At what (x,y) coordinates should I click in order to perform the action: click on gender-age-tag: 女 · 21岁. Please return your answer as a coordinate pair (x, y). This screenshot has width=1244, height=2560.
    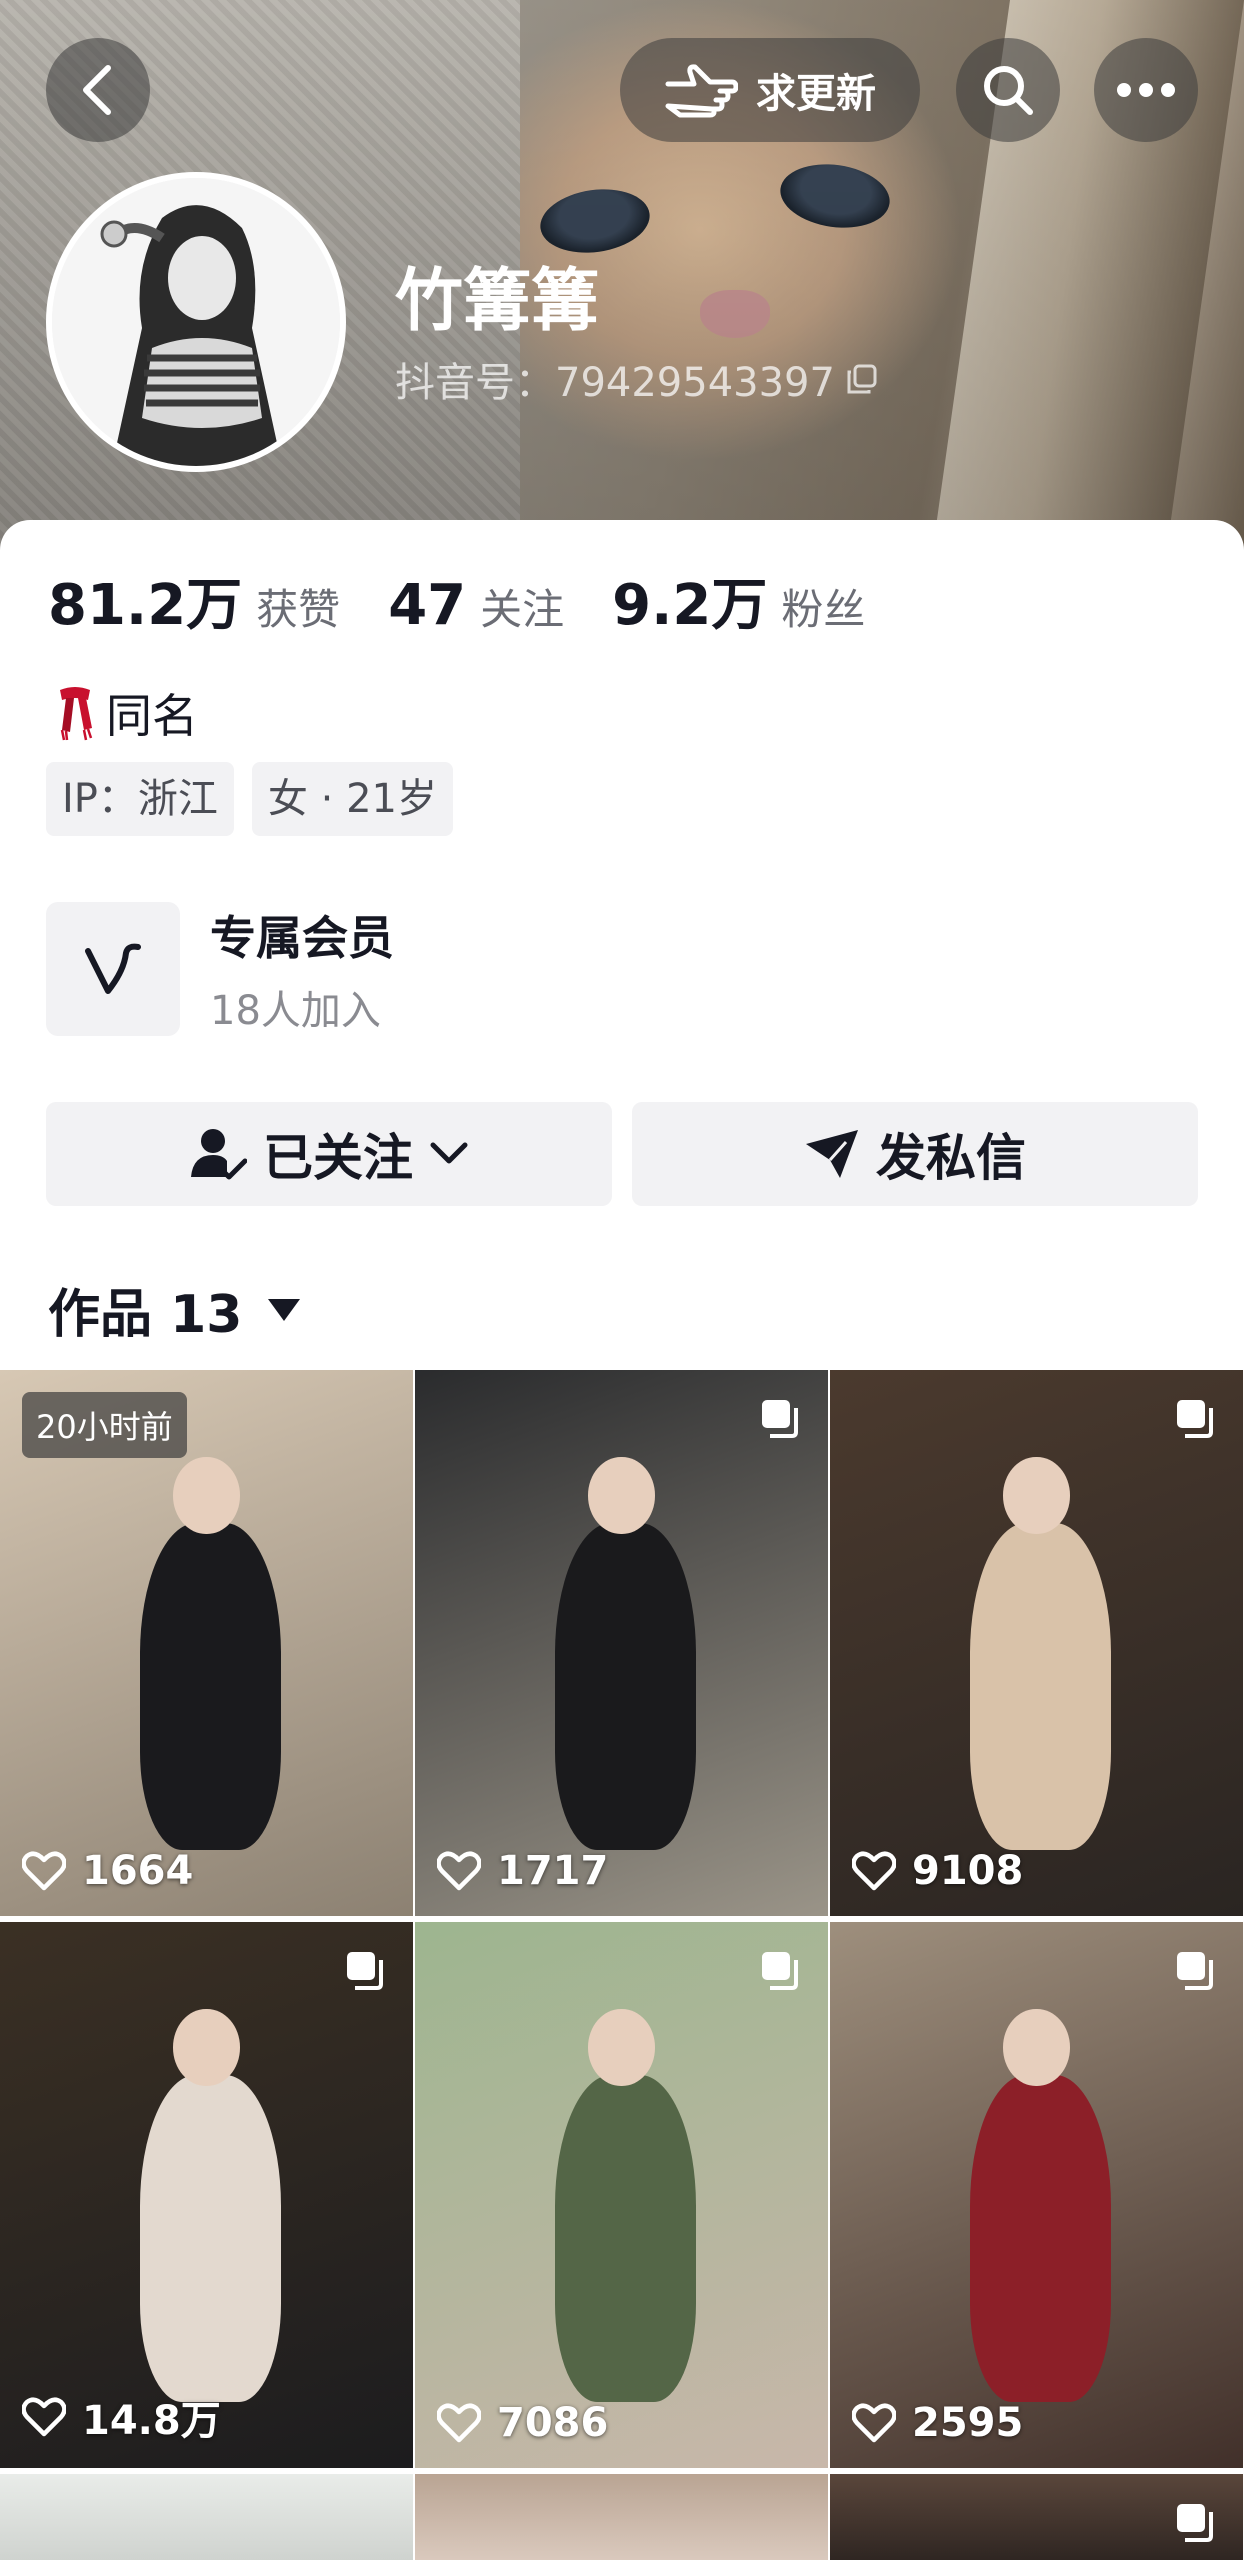
    Looking at the image, I should click on (352, 799).